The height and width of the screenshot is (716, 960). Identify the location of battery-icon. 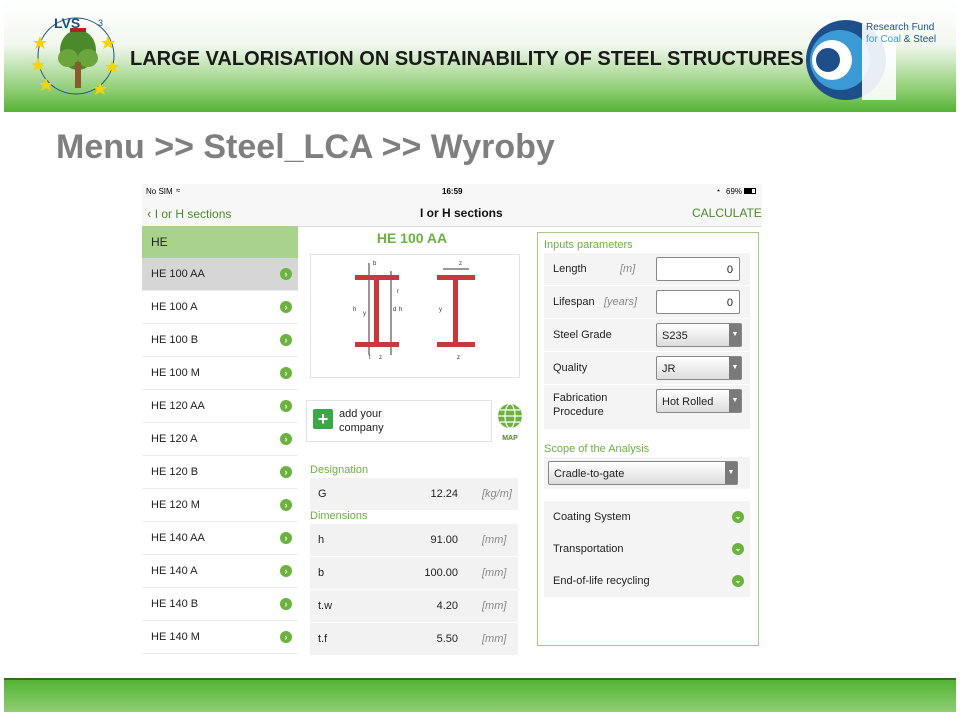
(750, 191).